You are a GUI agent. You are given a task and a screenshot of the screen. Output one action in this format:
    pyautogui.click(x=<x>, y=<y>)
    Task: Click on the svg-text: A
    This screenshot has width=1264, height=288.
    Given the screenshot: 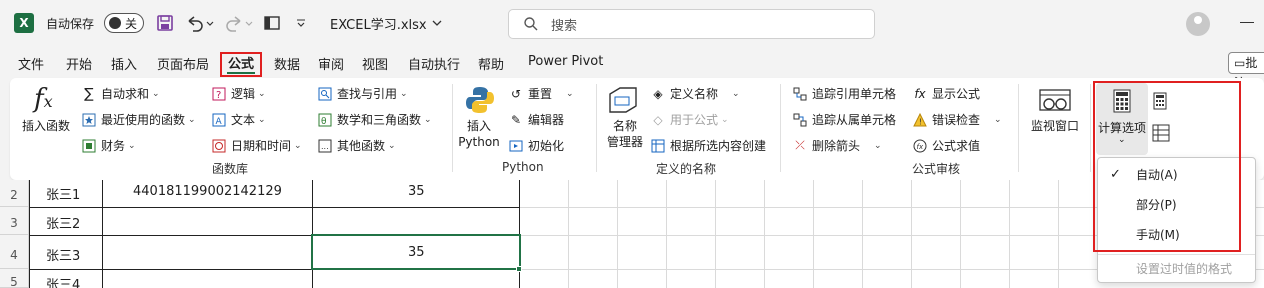 What is the action you would take?
    pyautogui.click(x=219, y=122)
    